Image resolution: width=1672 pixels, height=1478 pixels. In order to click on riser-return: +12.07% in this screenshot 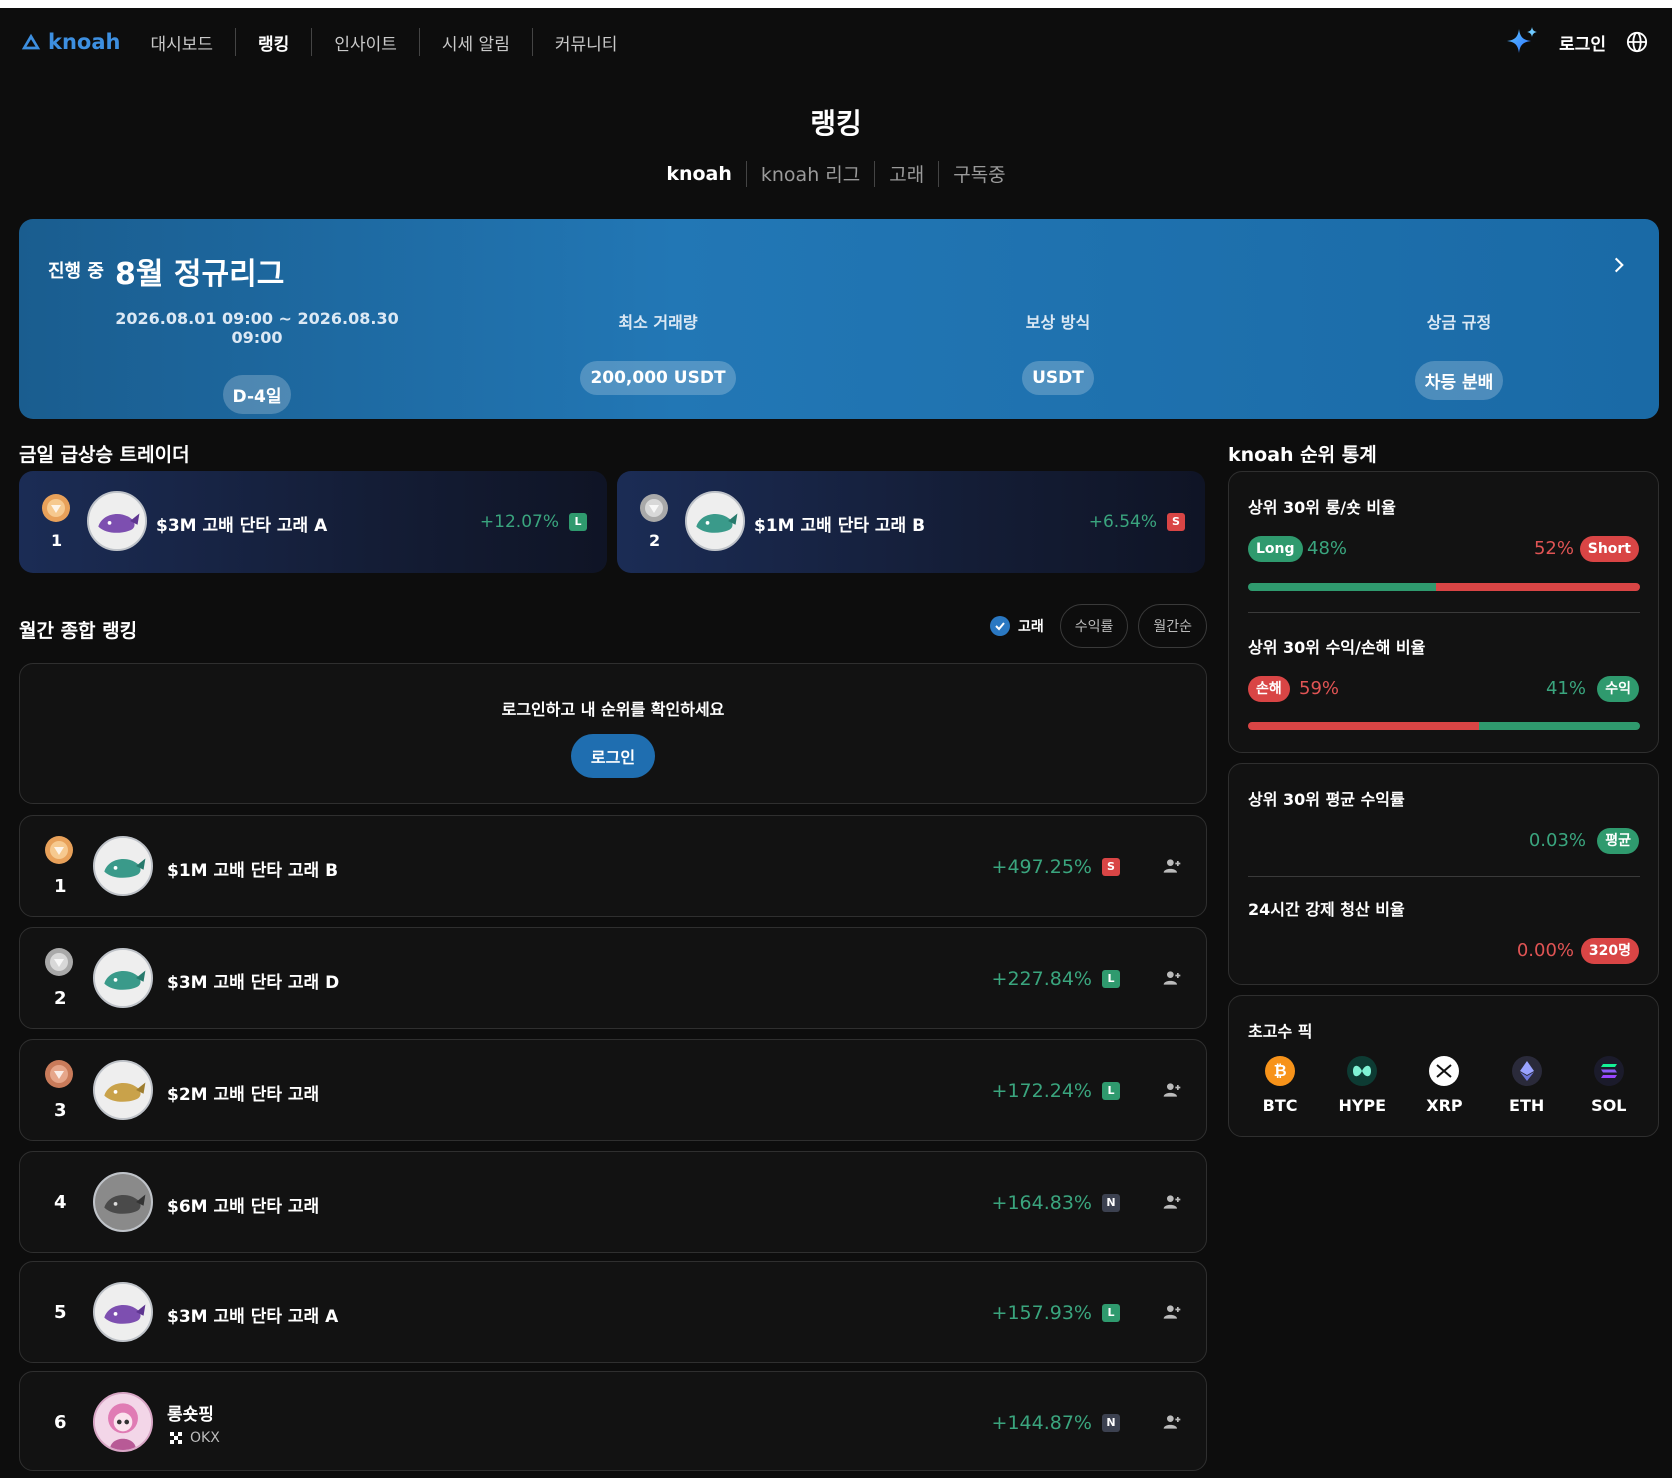, I will do `click(519, 522)`.